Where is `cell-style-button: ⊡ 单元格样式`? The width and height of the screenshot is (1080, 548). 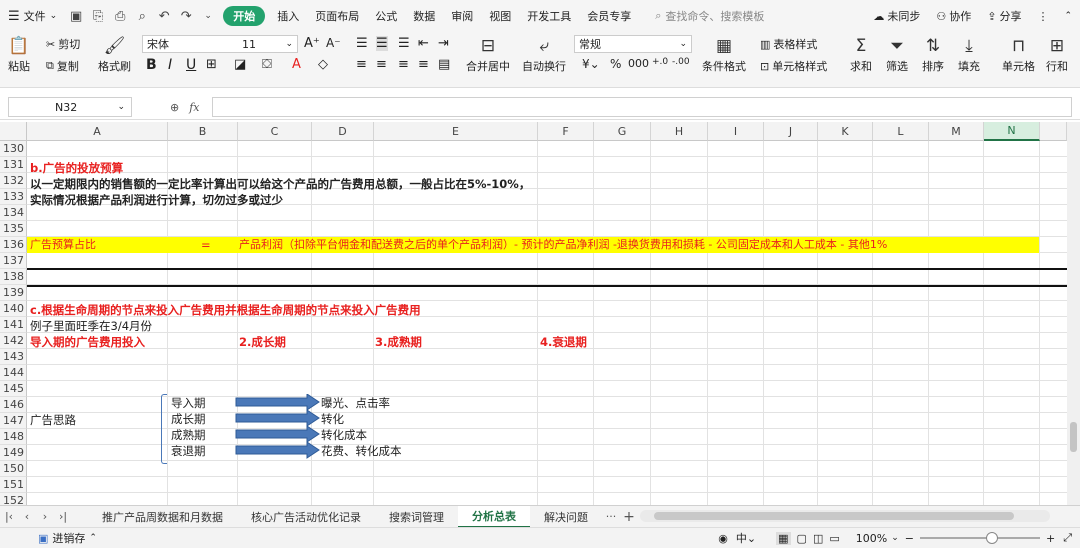 cell-style-button: ⊡ 单元格样式 is located at coordinates (793, 66).